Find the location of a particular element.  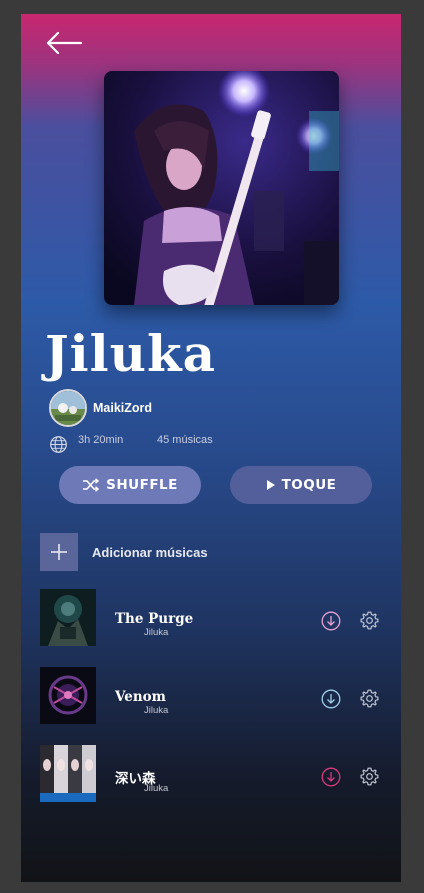

globe-icon is located at coordinates (58, 444).